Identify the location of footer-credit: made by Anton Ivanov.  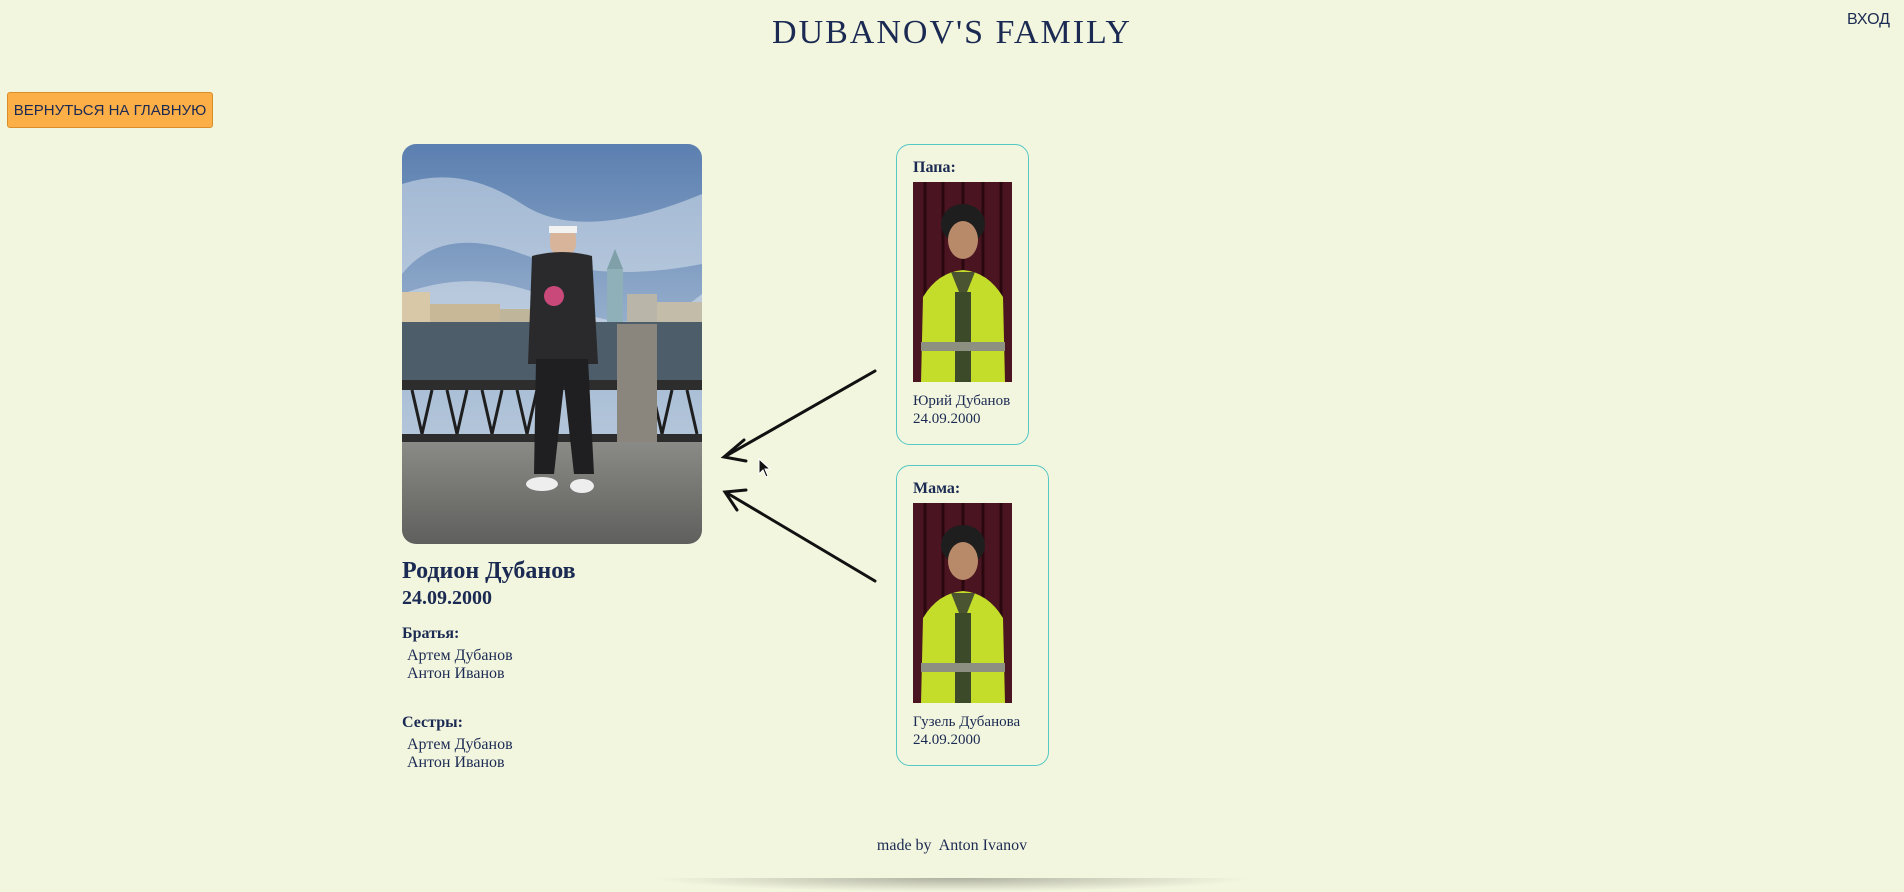
(952, 845).